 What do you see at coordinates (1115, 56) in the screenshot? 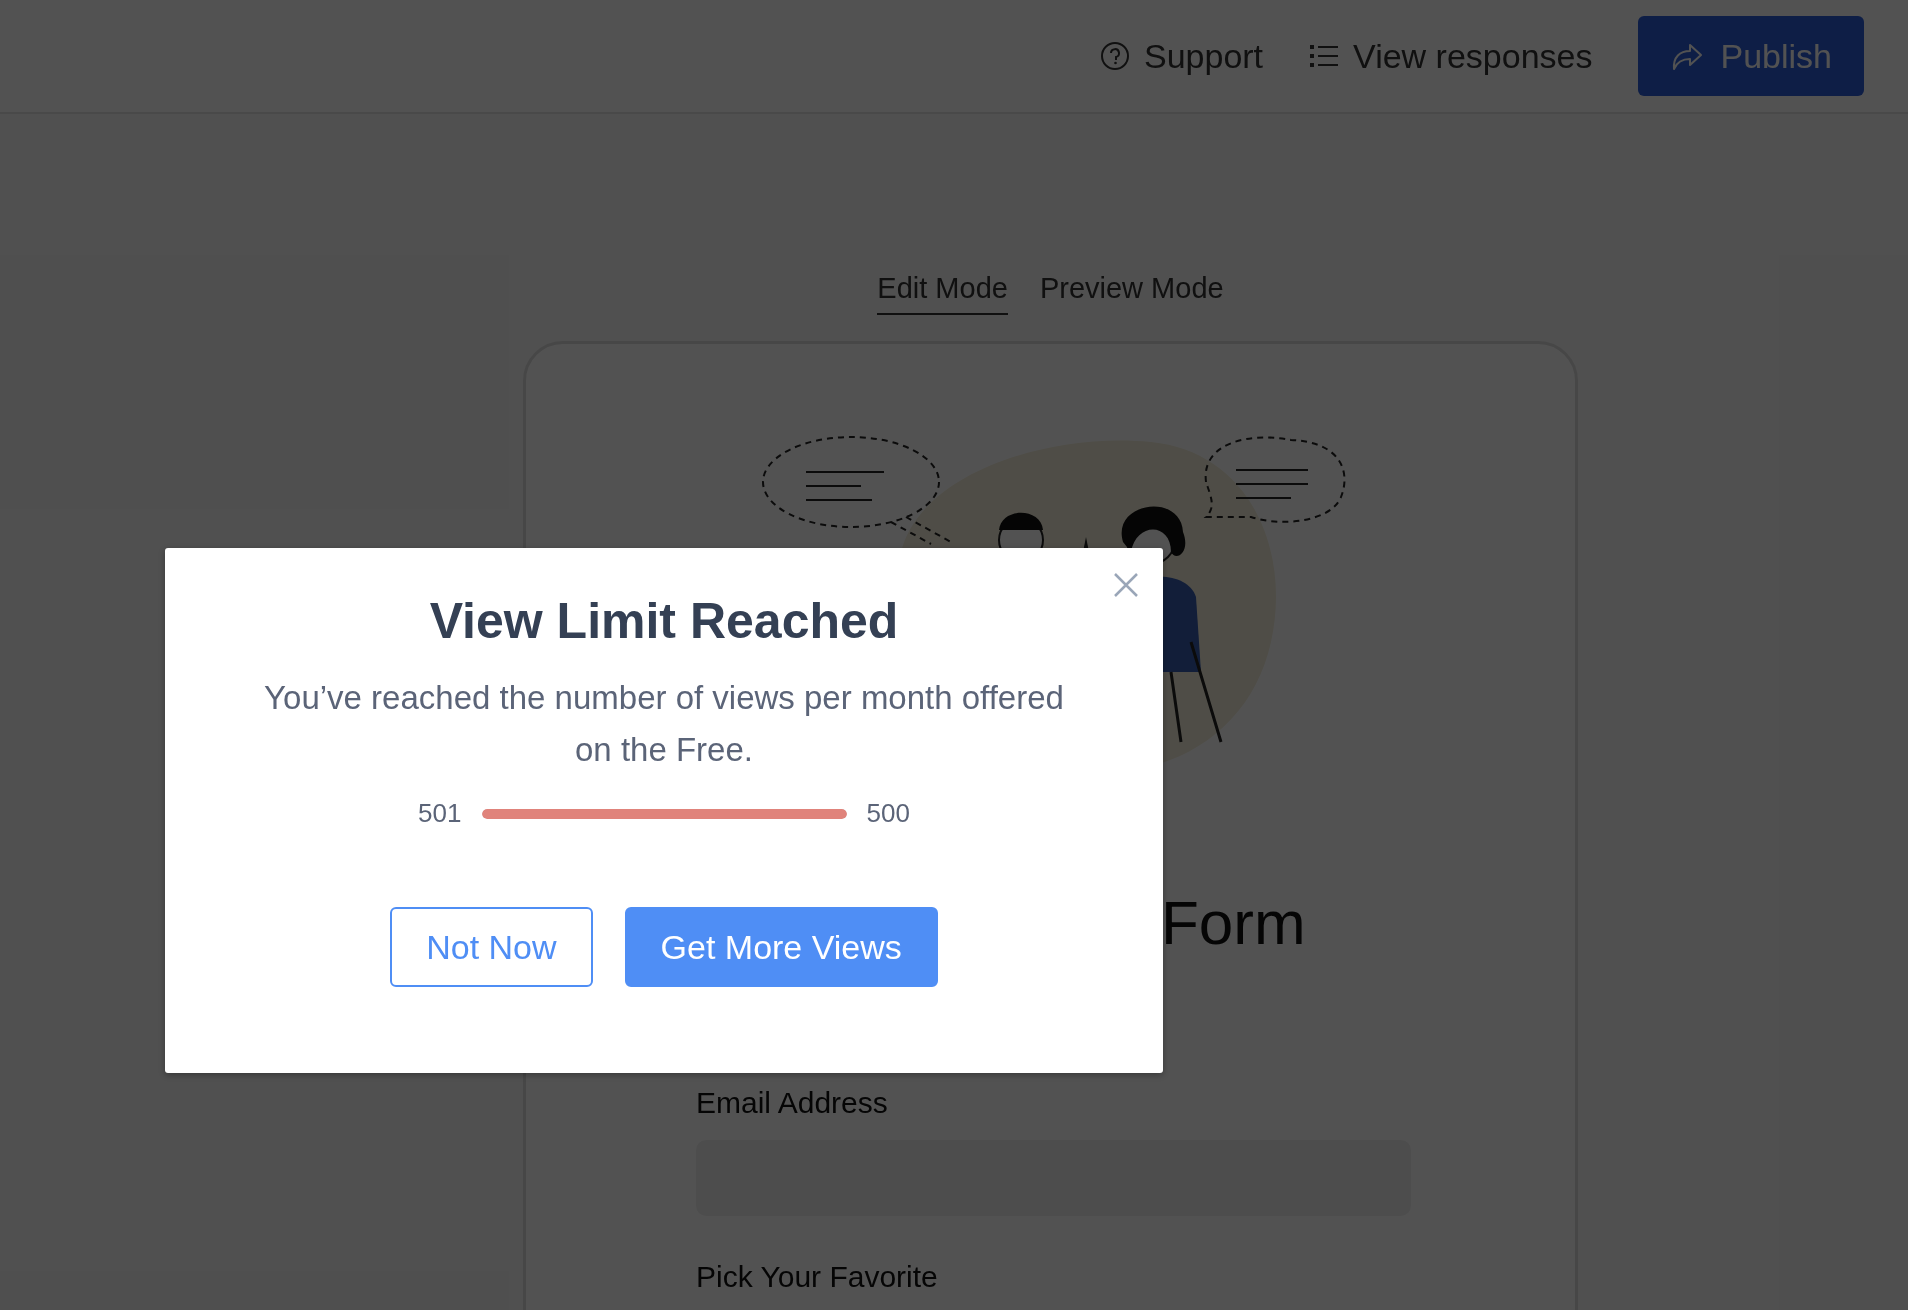
I see `help-icon` at bounding box center [1115, 56].